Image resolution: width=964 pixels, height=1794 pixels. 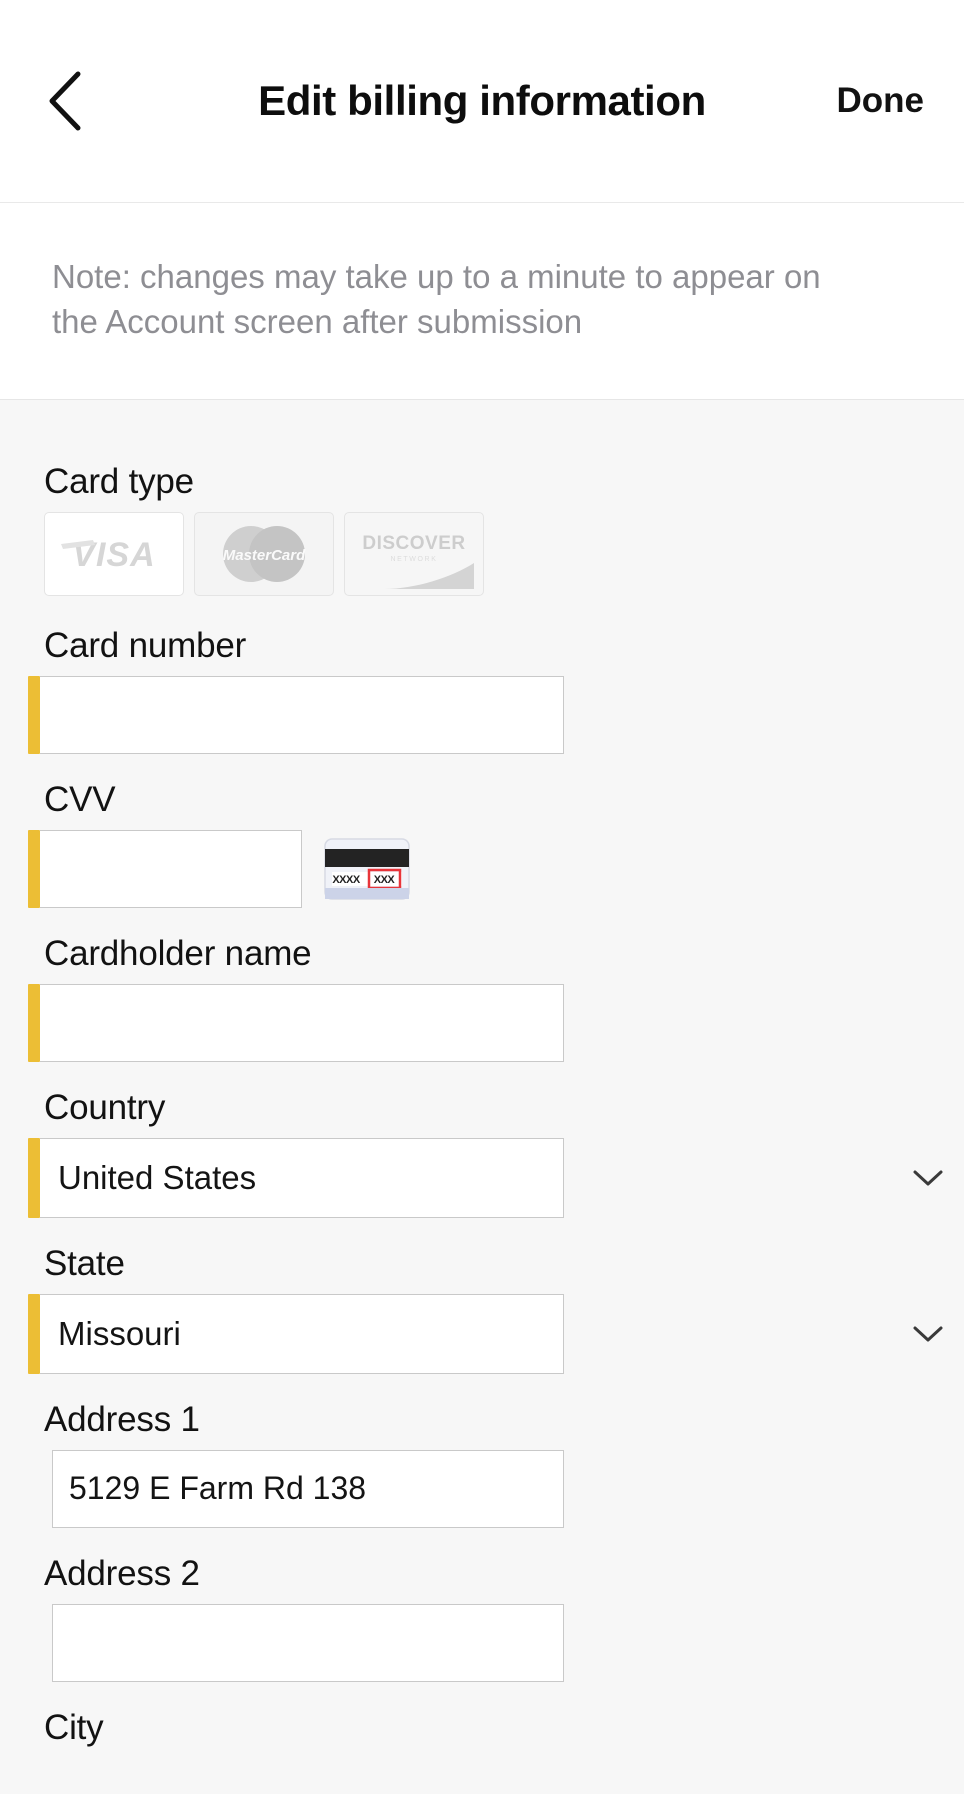 I want to click on state-row: Missouri, so click(x=496, y=1333).